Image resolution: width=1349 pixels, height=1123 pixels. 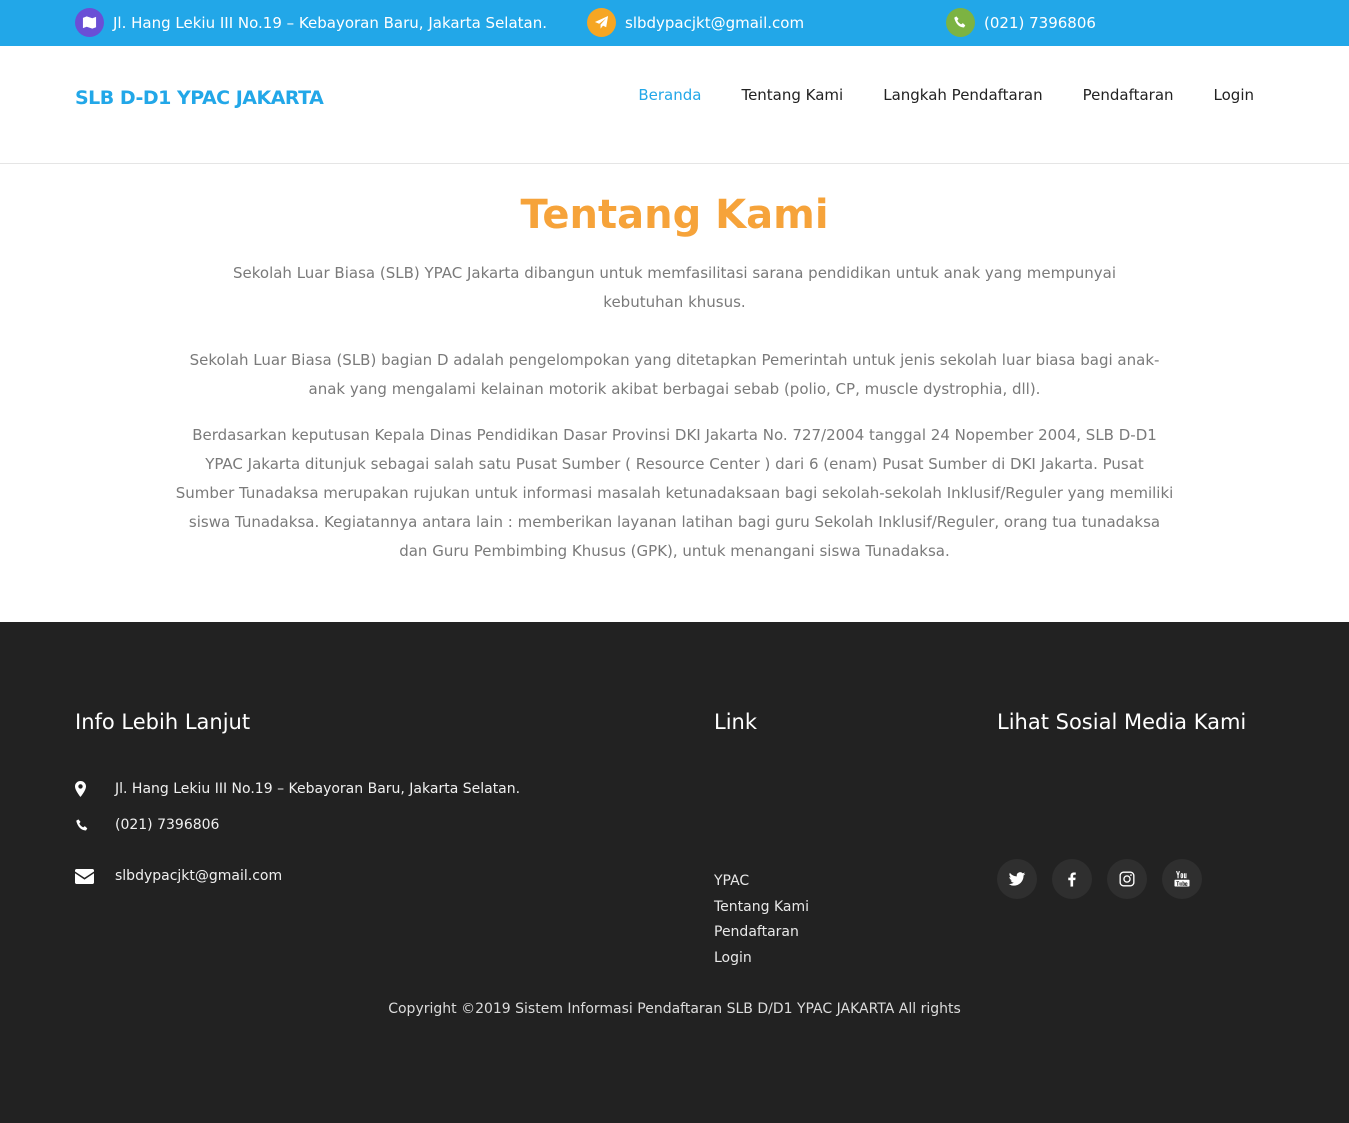 I want to click on footer-phone-text: (021) 7396806, so click(x=167, y=825).